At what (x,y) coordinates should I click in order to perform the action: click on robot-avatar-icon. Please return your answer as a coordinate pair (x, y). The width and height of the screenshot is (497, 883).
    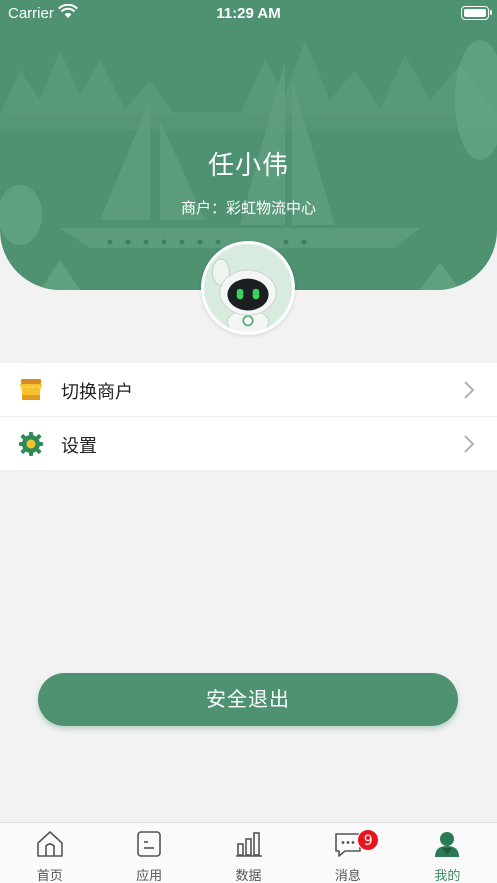
    Looking at the image, I should click on (248, 288).